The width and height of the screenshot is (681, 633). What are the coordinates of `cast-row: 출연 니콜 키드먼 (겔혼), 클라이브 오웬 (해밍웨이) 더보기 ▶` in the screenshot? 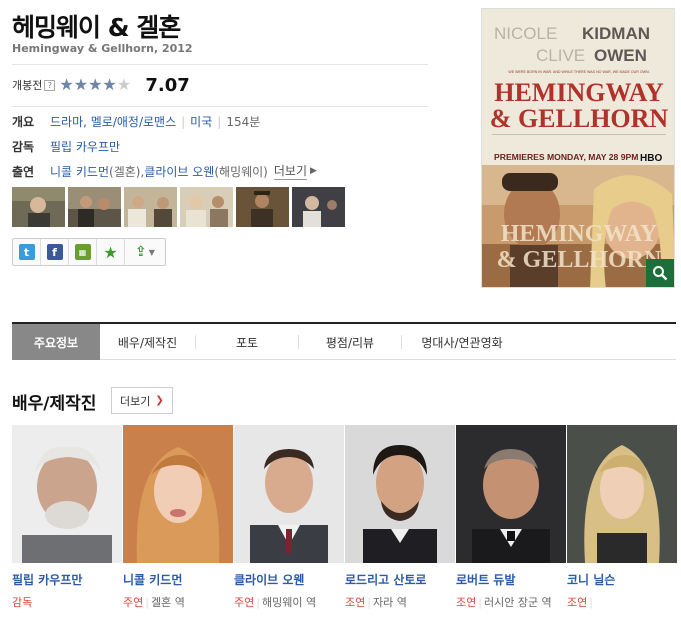 It's located at (164, 171).